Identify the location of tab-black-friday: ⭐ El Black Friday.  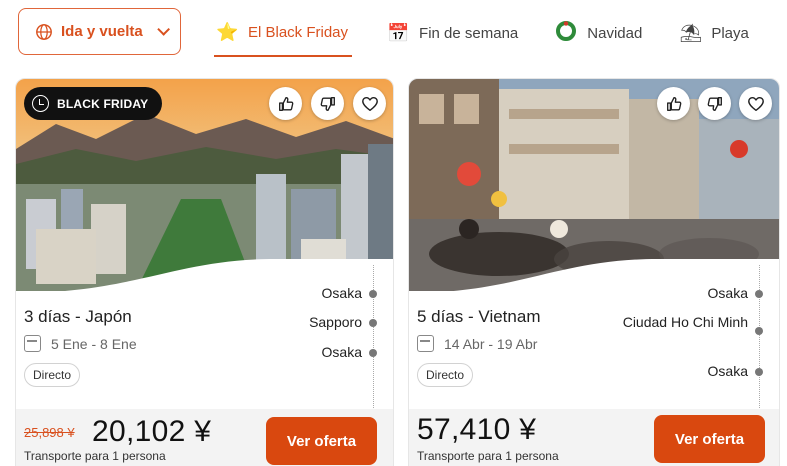
(283, 33).